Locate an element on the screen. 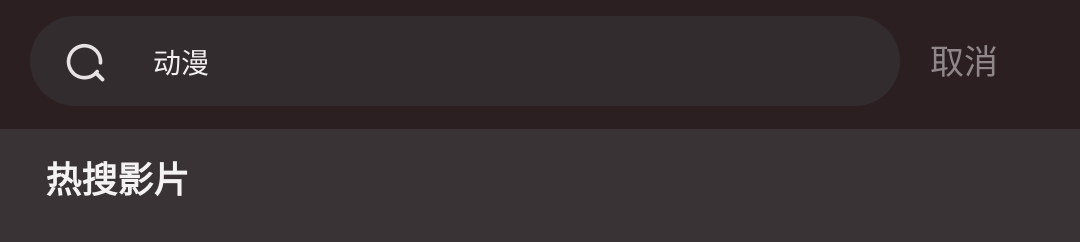 The width and height of the screenshot is (1080, 242). section-title: 热搜影片 is located at coordinates (118, 180).